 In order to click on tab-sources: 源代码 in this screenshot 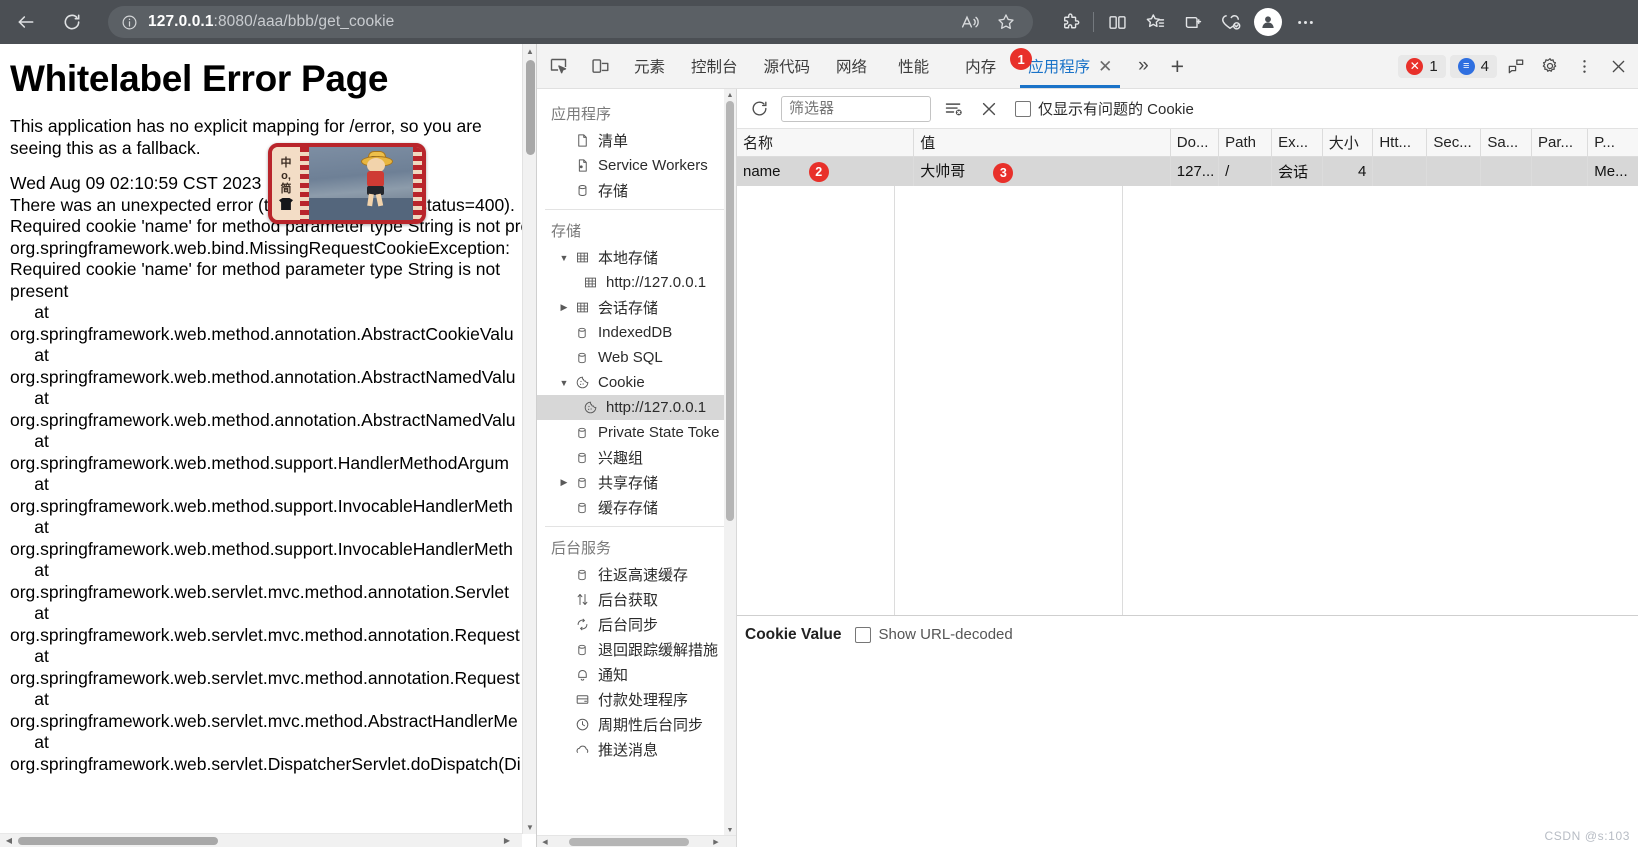, I will do `click(787, 66)`.